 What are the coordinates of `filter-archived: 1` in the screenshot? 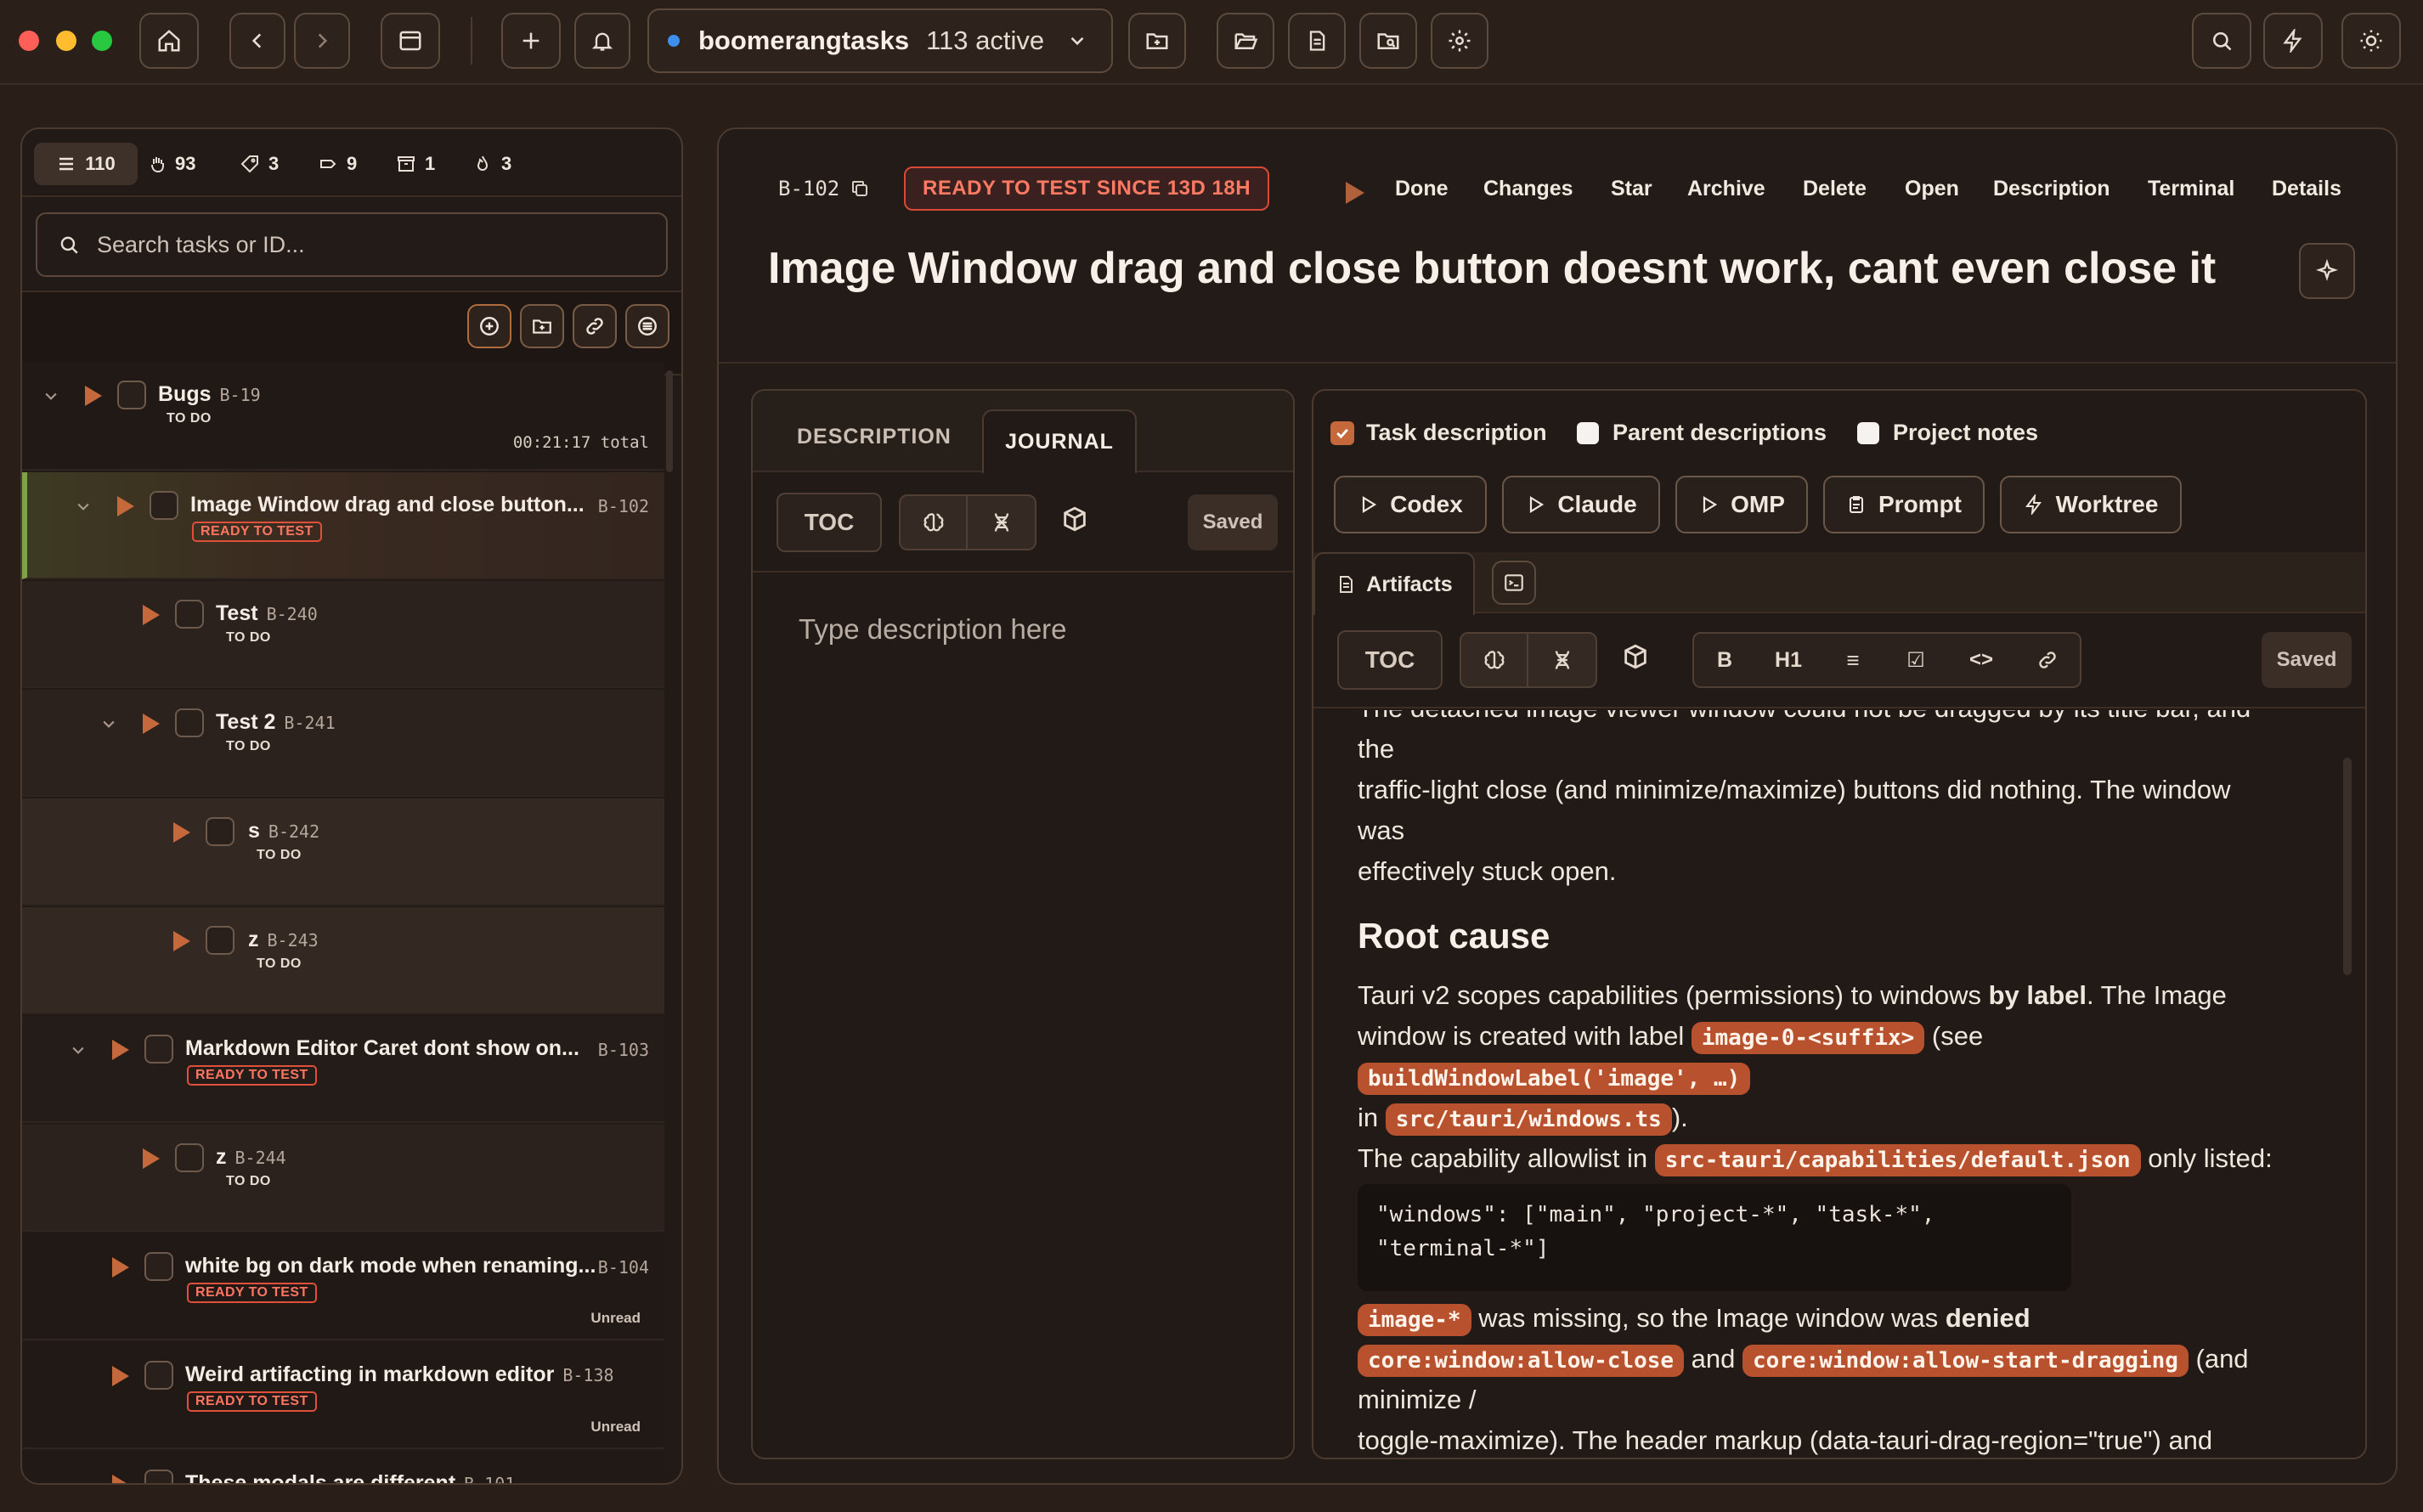 It's located at (425, 164).